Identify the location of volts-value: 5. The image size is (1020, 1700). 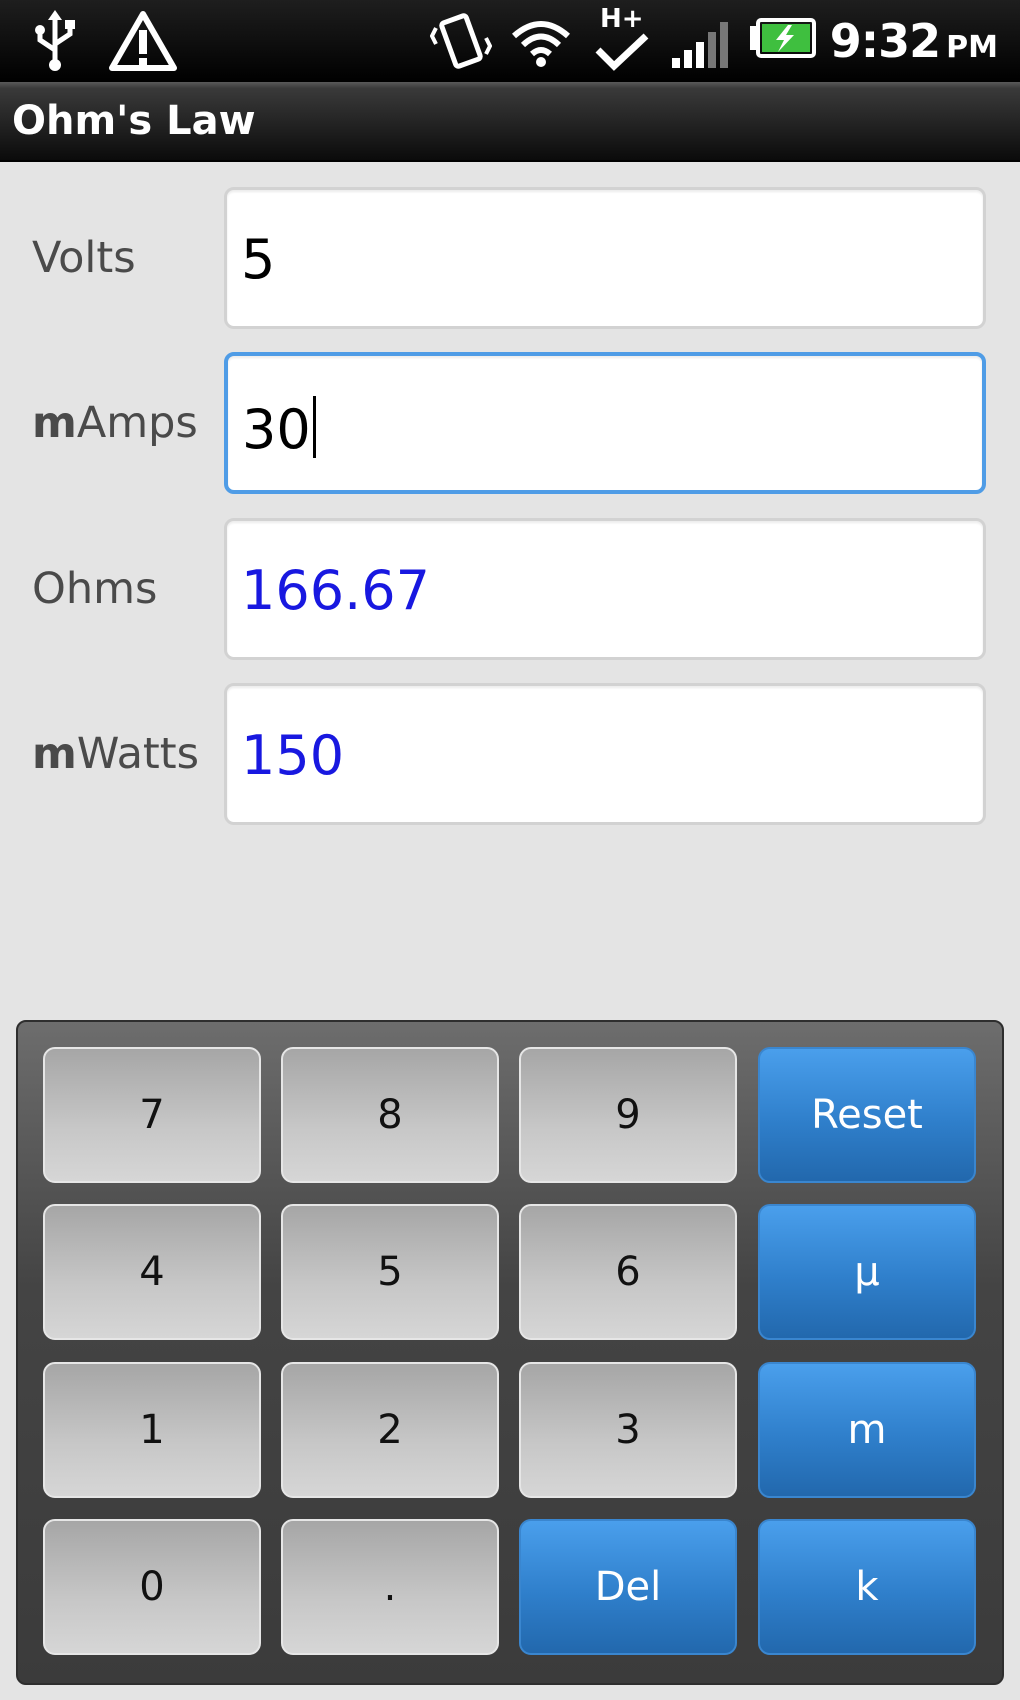
(258, 259).